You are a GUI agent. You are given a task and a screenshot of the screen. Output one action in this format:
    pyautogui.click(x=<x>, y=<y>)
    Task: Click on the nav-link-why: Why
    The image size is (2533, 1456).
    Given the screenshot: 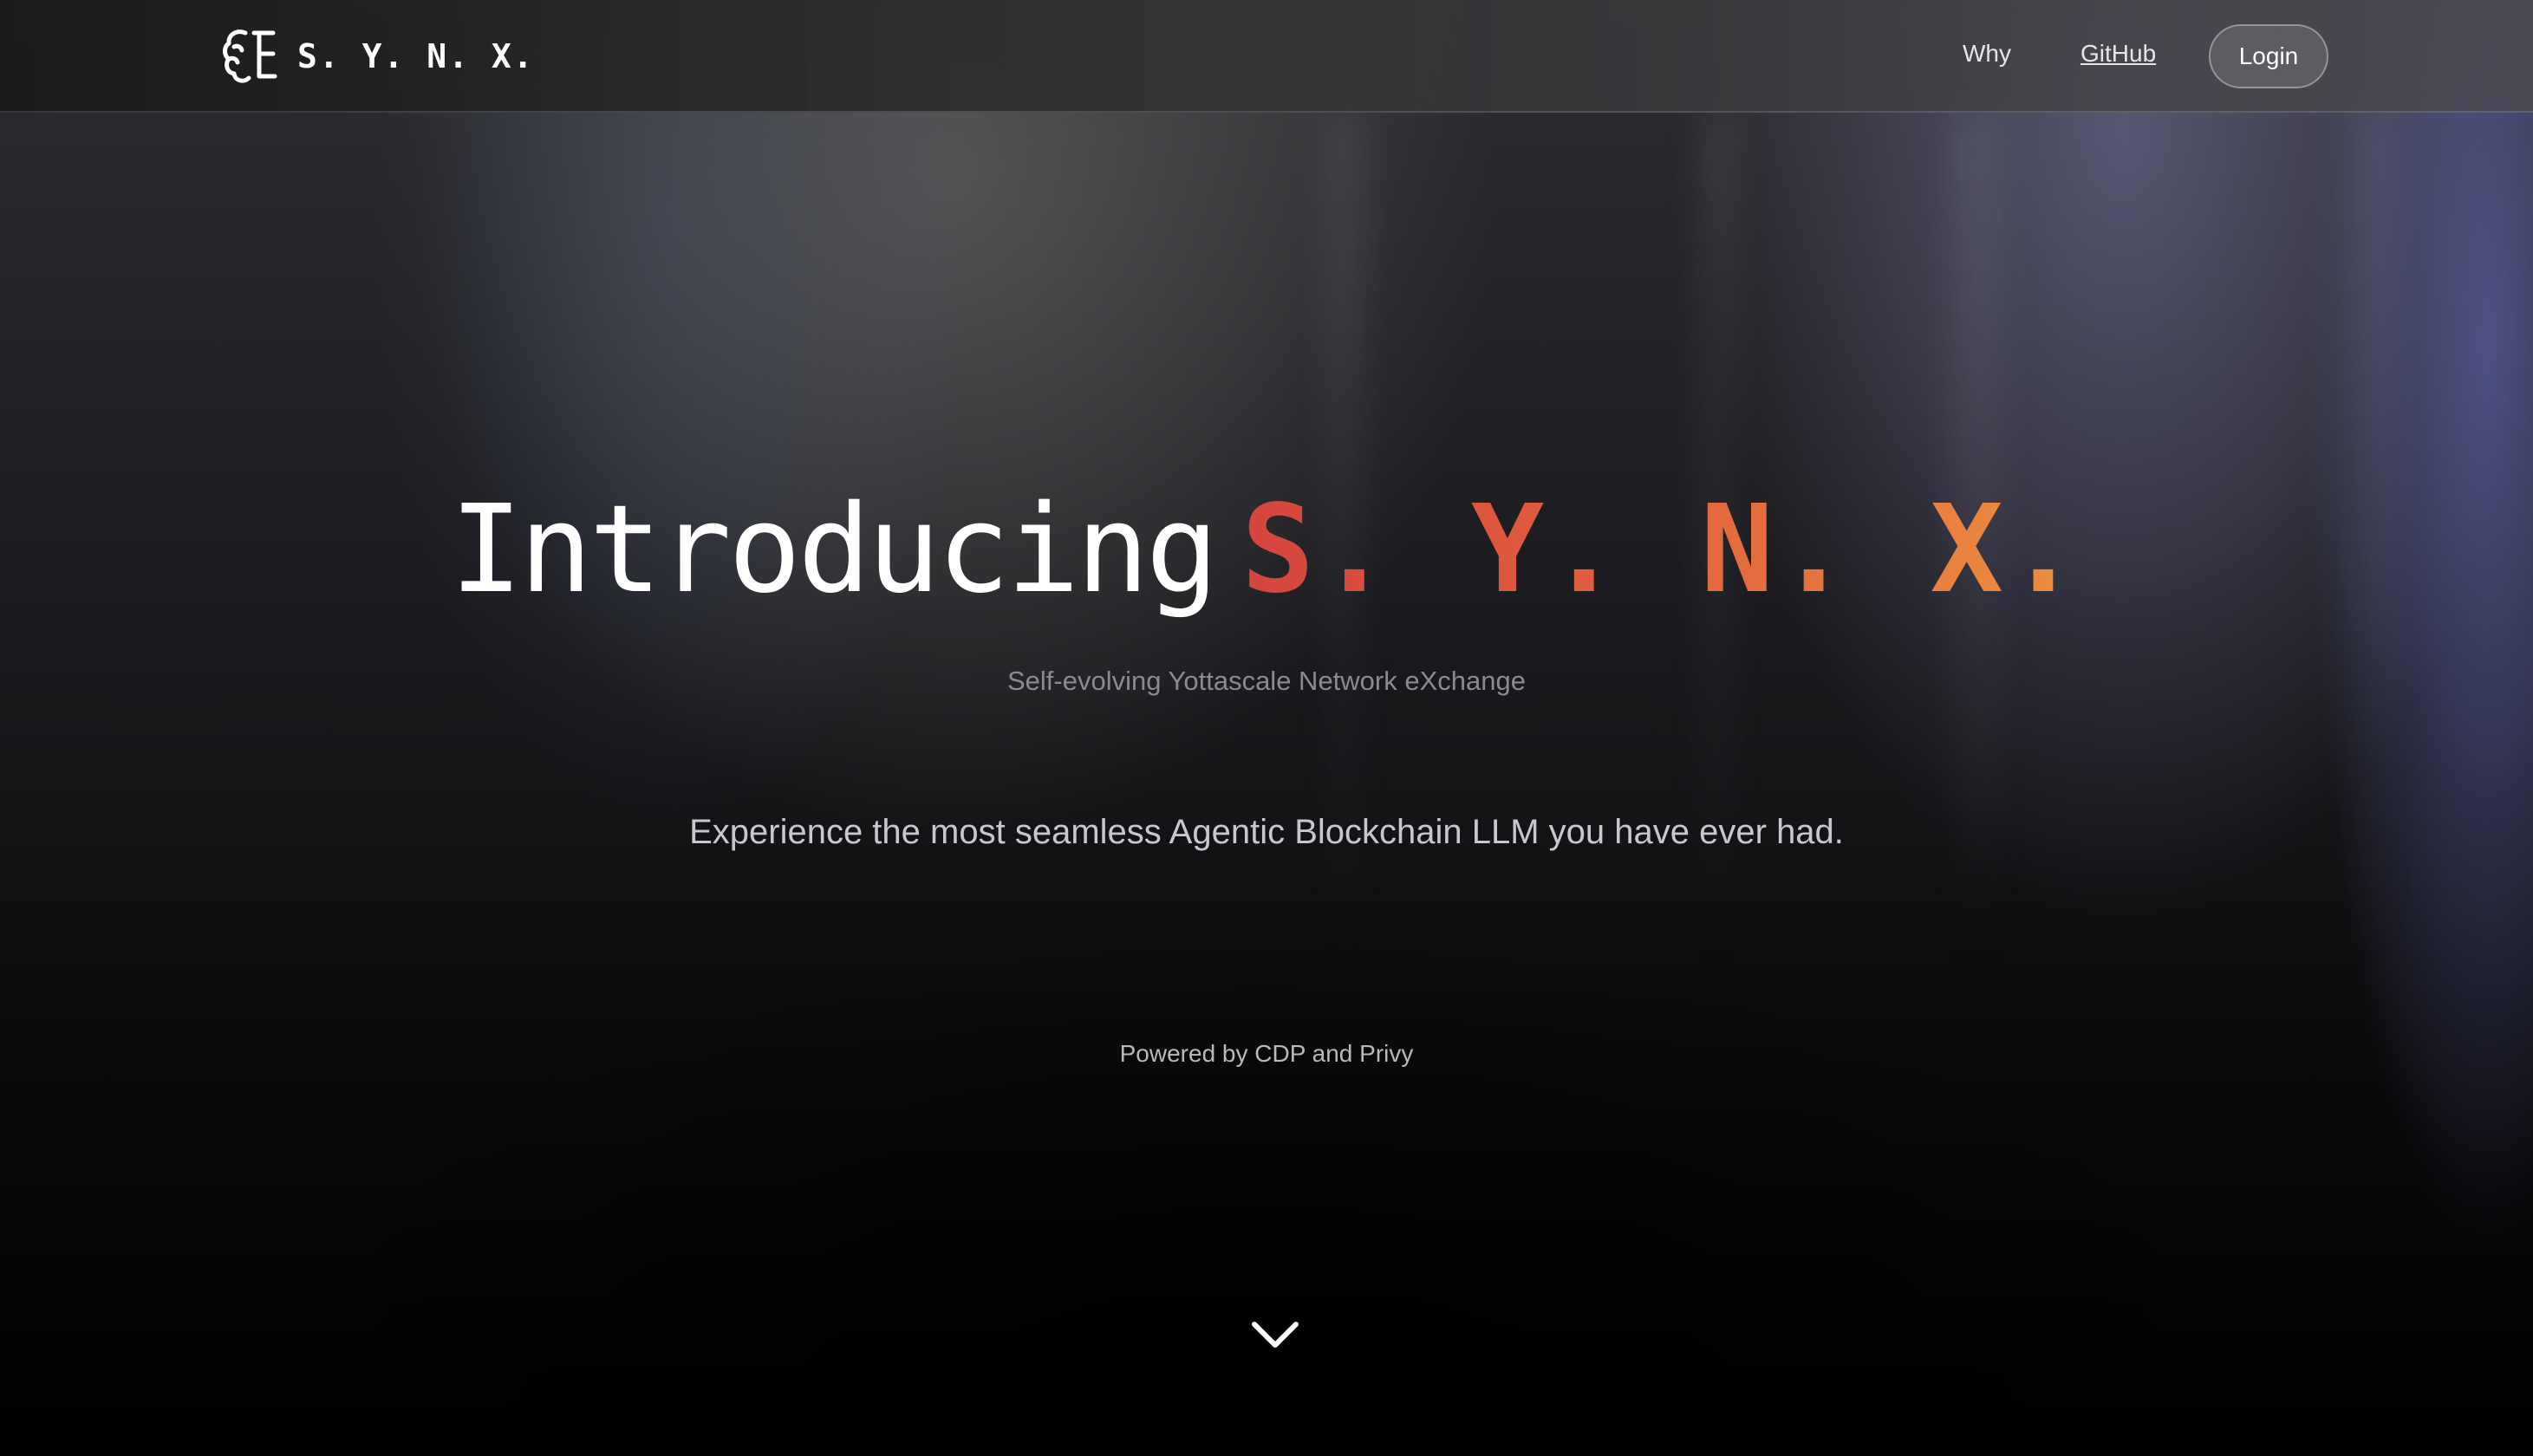 What is the action you would take?
    pyautogui.click(x=1987, y=54)
    